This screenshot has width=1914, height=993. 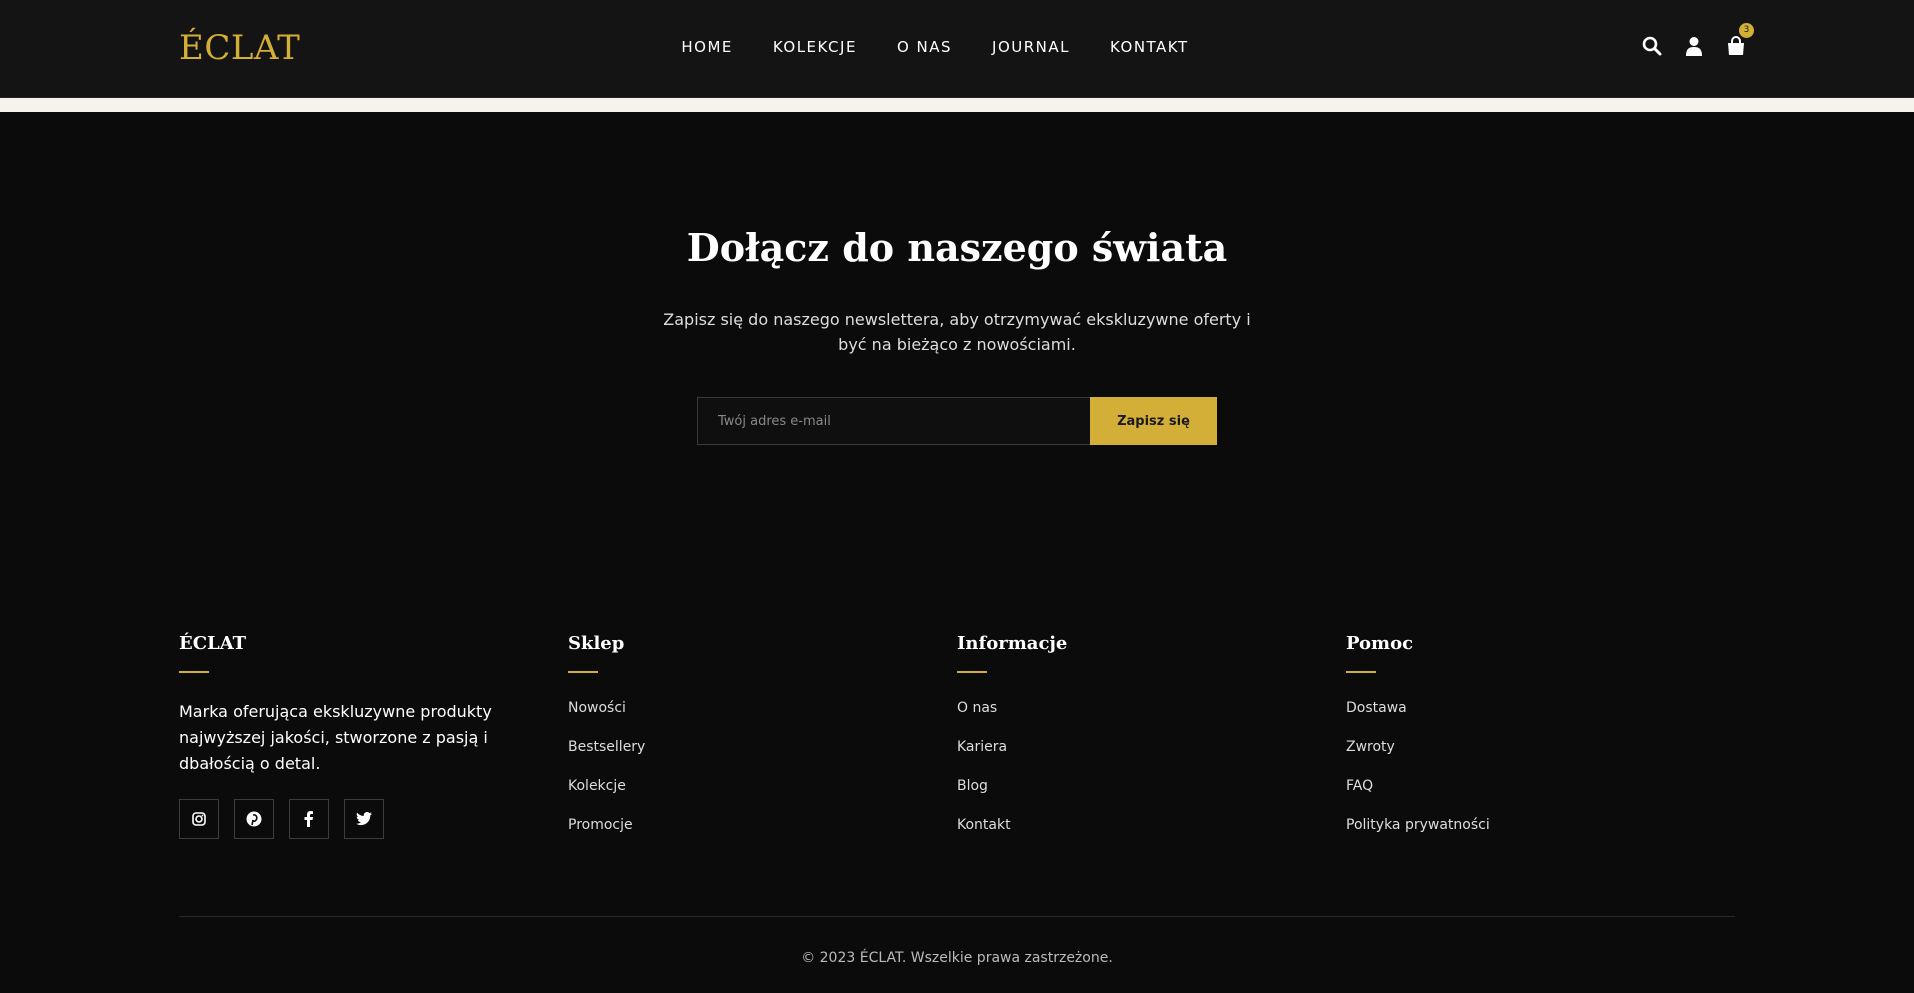 I want to click on footer-link-promocje: Promocje, so click(x=762, y=825).